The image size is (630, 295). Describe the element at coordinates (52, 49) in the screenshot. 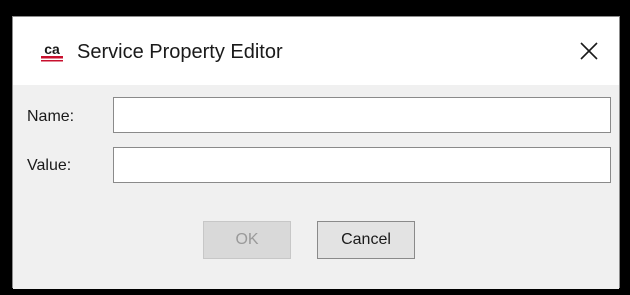

I see `svg-text: ca` at that location.